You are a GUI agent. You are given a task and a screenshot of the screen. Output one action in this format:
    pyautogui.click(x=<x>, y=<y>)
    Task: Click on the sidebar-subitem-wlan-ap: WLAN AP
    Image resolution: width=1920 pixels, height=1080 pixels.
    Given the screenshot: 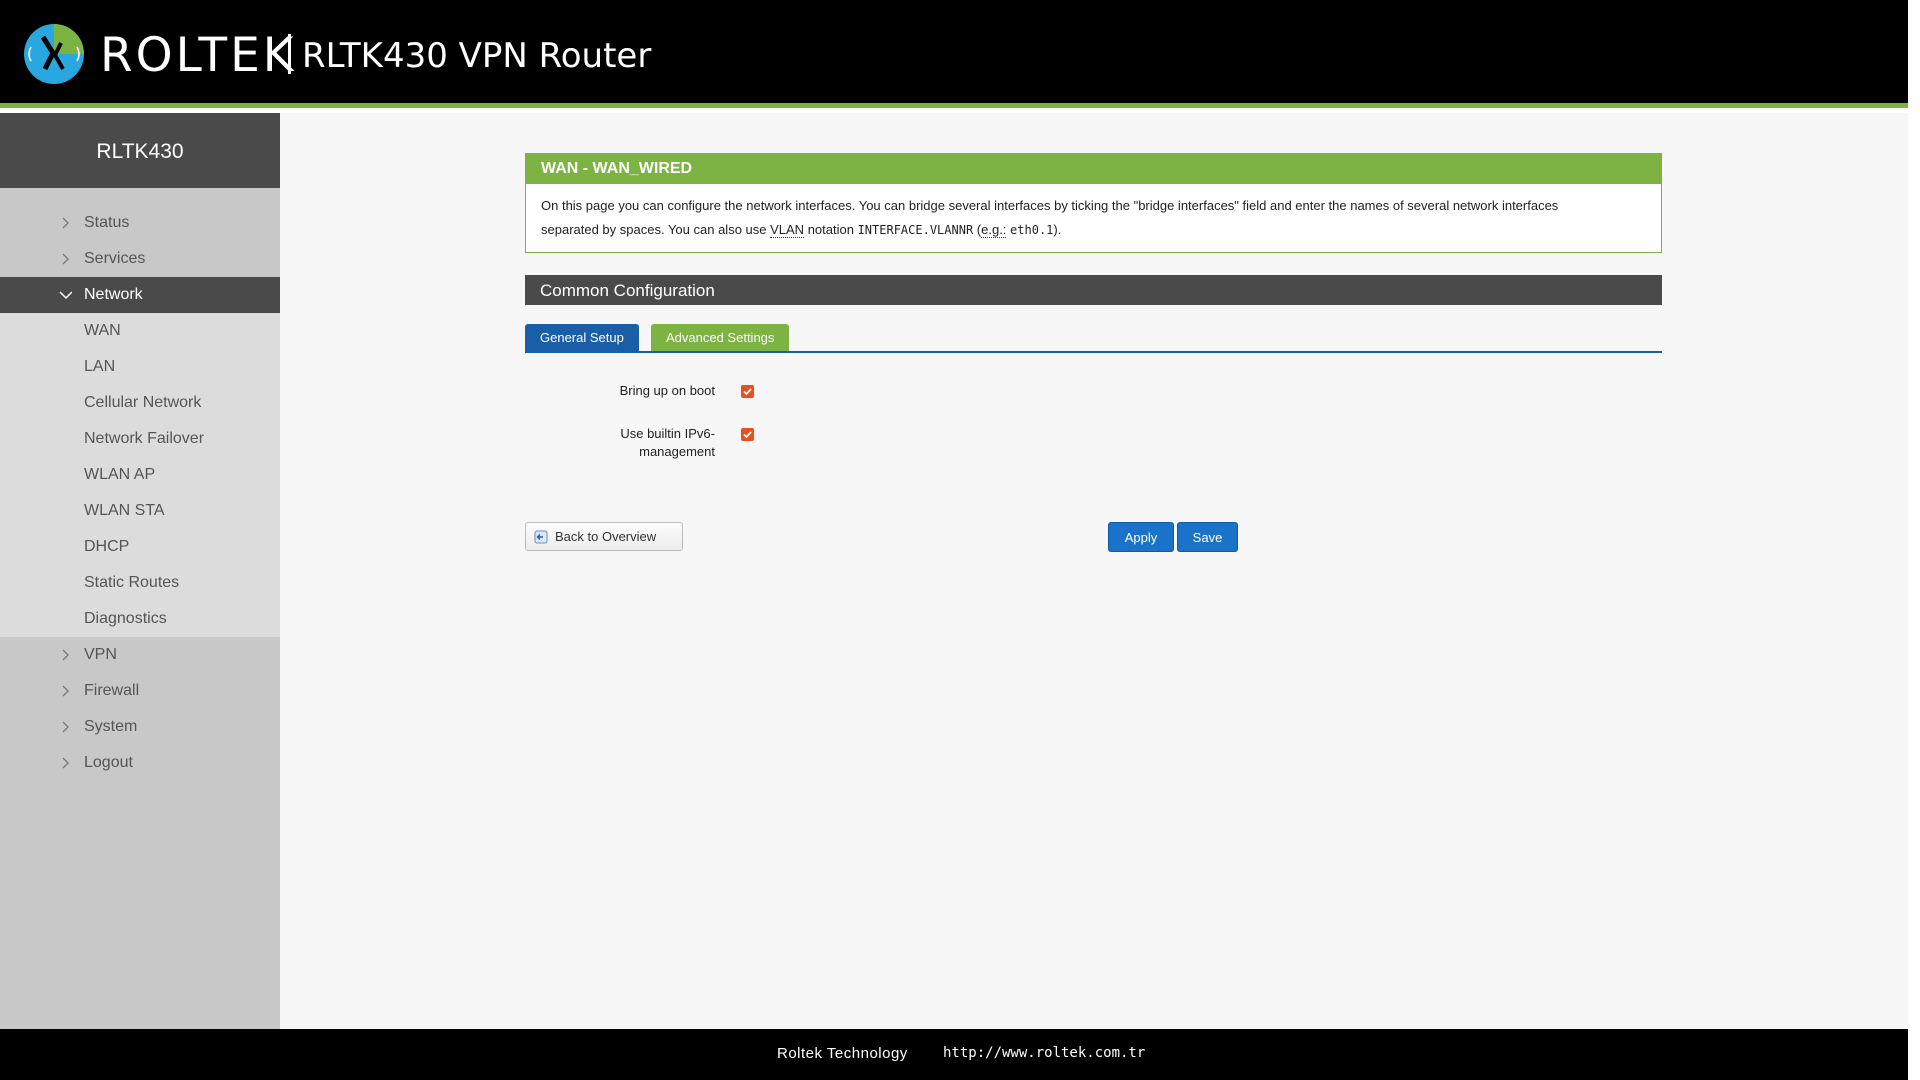 What is the action you would take?
    pyautogui.click(x=140, y=475)
    